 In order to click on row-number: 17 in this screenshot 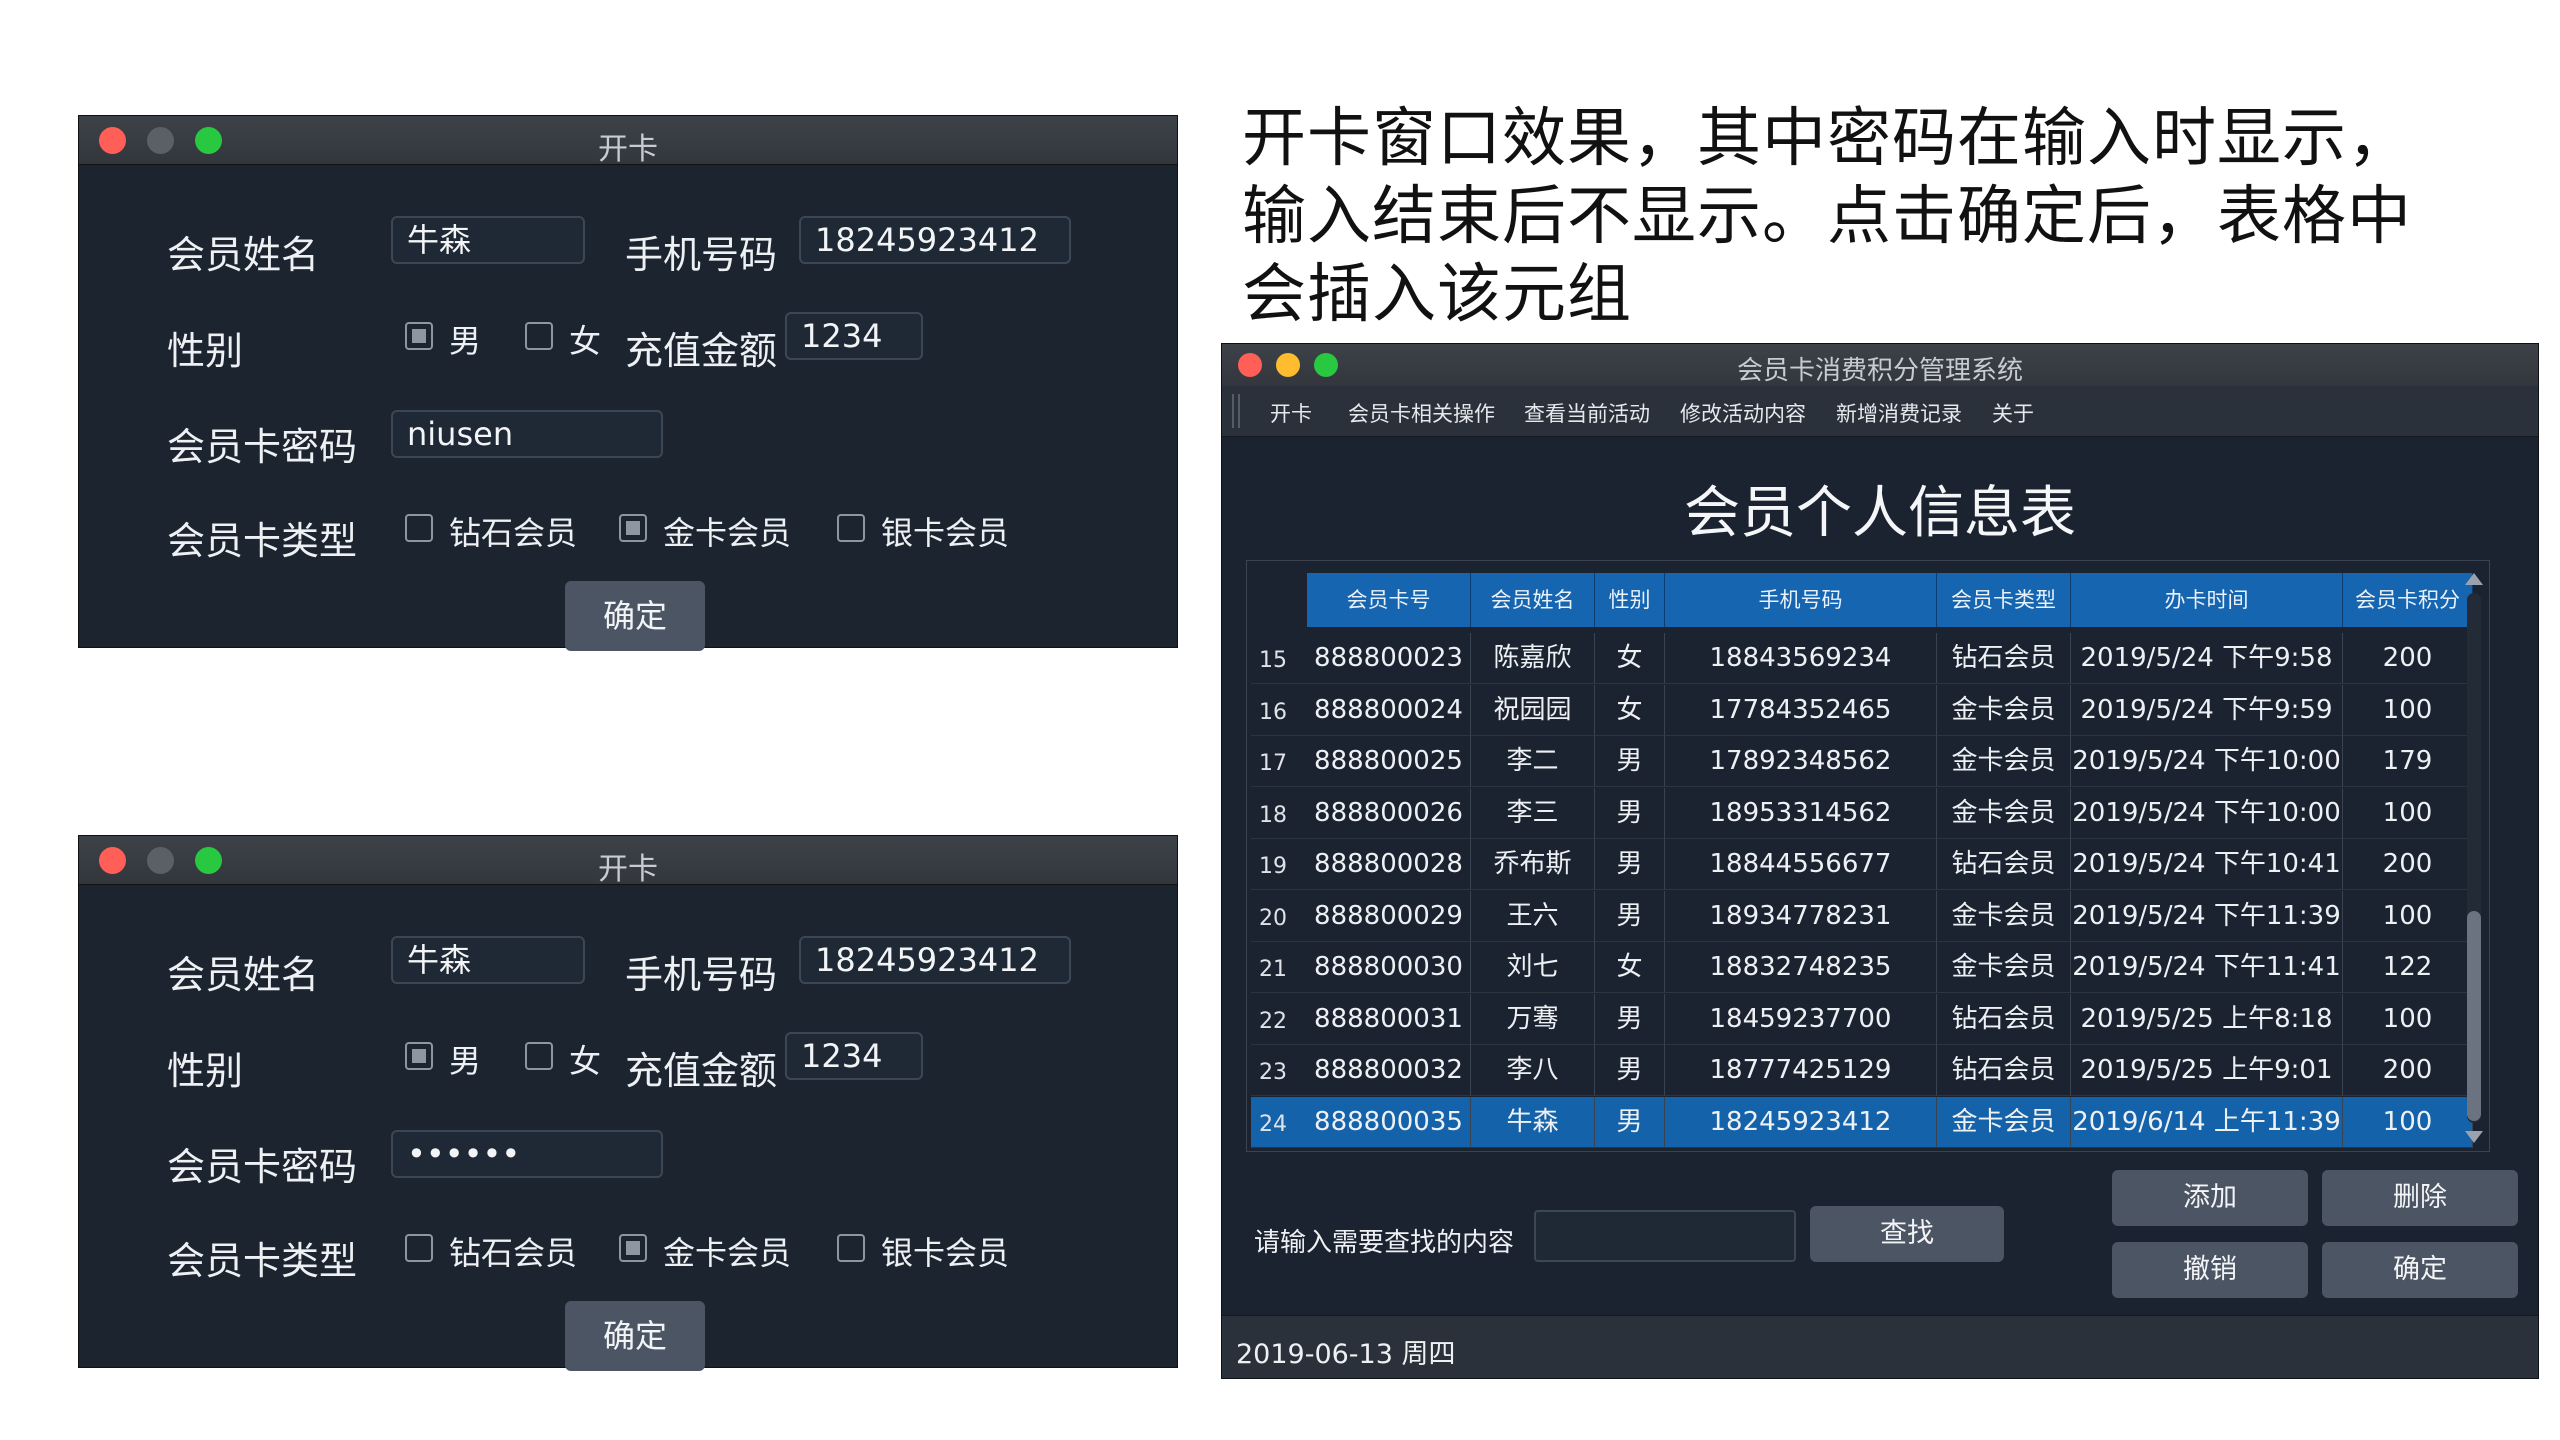, I will do `click(1279, 761)`.